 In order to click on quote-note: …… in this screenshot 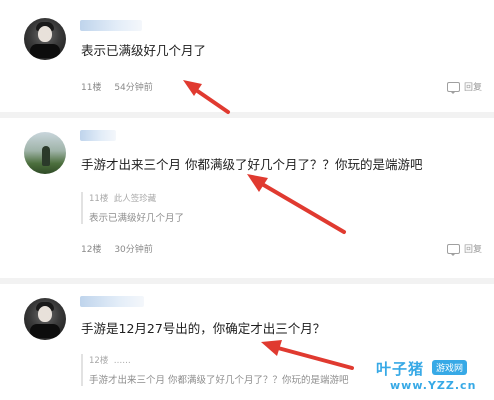, I will do `click(122, 361)`.